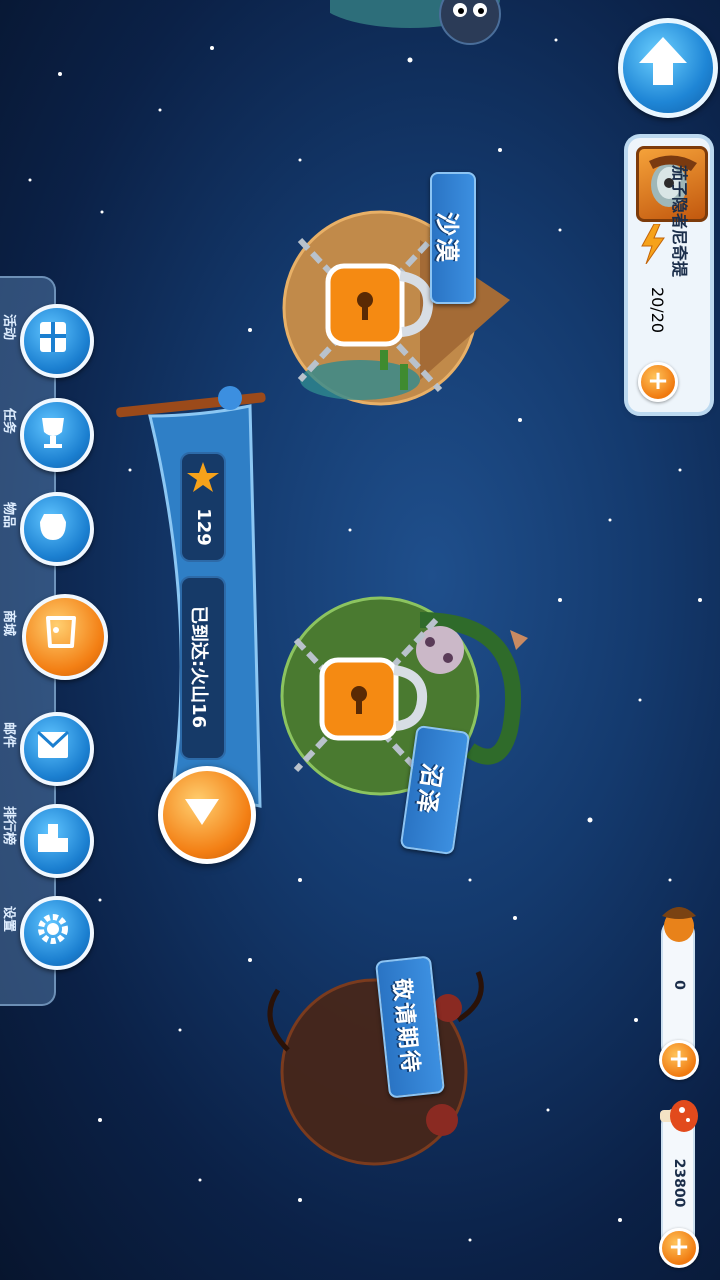  Describe the element at coordinates (53, 744) in the screenshot. I see `mail-icon` at that location.